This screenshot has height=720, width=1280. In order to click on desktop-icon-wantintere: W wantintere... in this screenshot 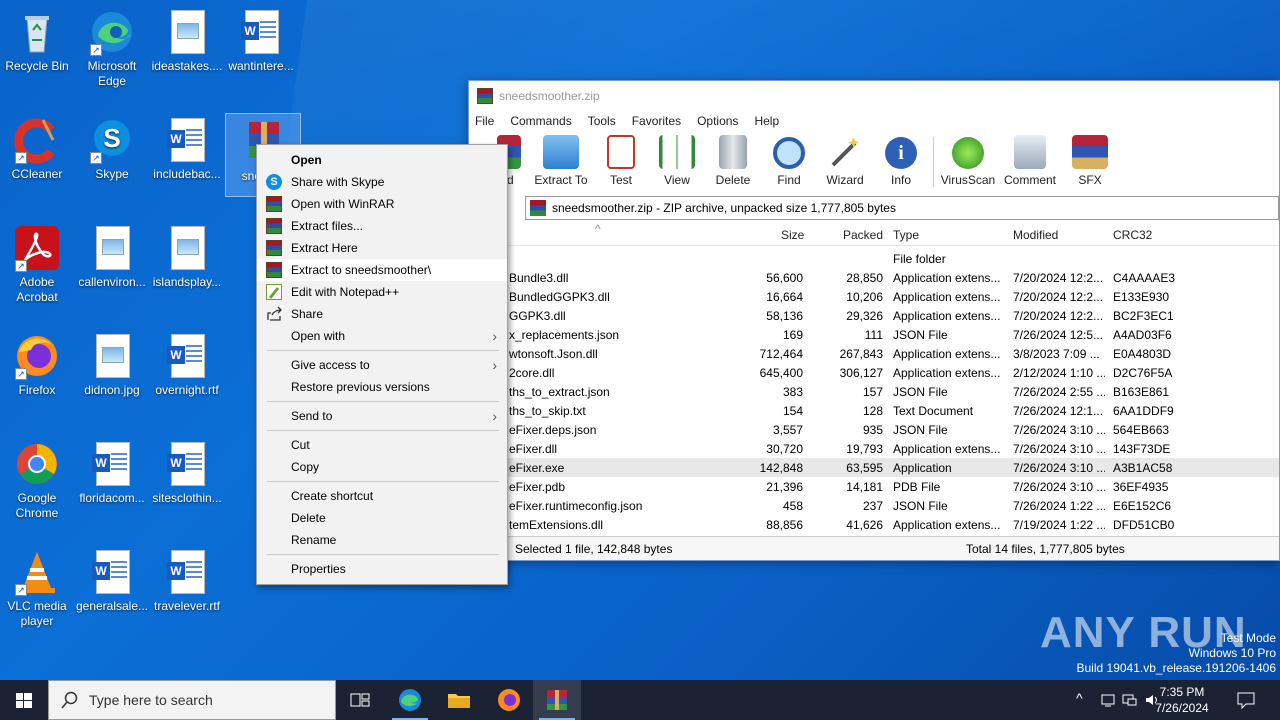, I will do `click(261, 41)`.